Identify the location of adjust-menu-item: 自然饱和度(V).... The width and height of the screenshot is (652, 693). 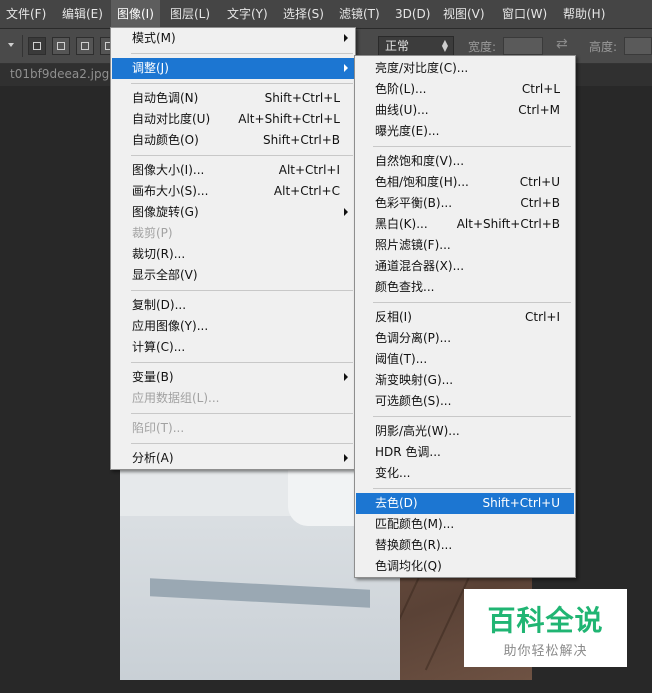
(465, 161).